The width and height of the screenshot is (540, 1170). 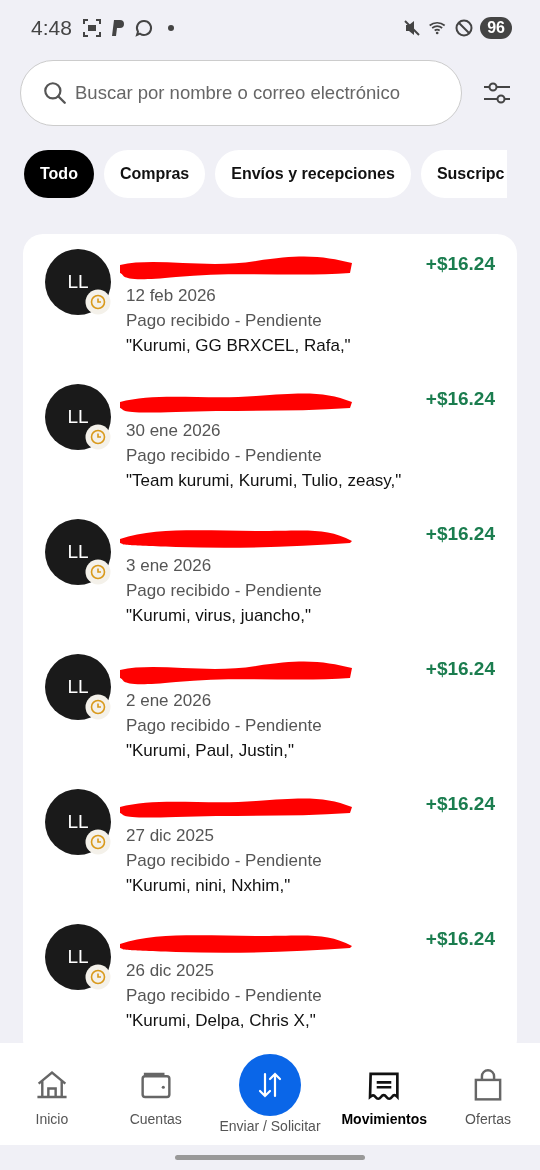 I want to click on transaction-date: 3 ene 2026, so click(x=169, y=566).